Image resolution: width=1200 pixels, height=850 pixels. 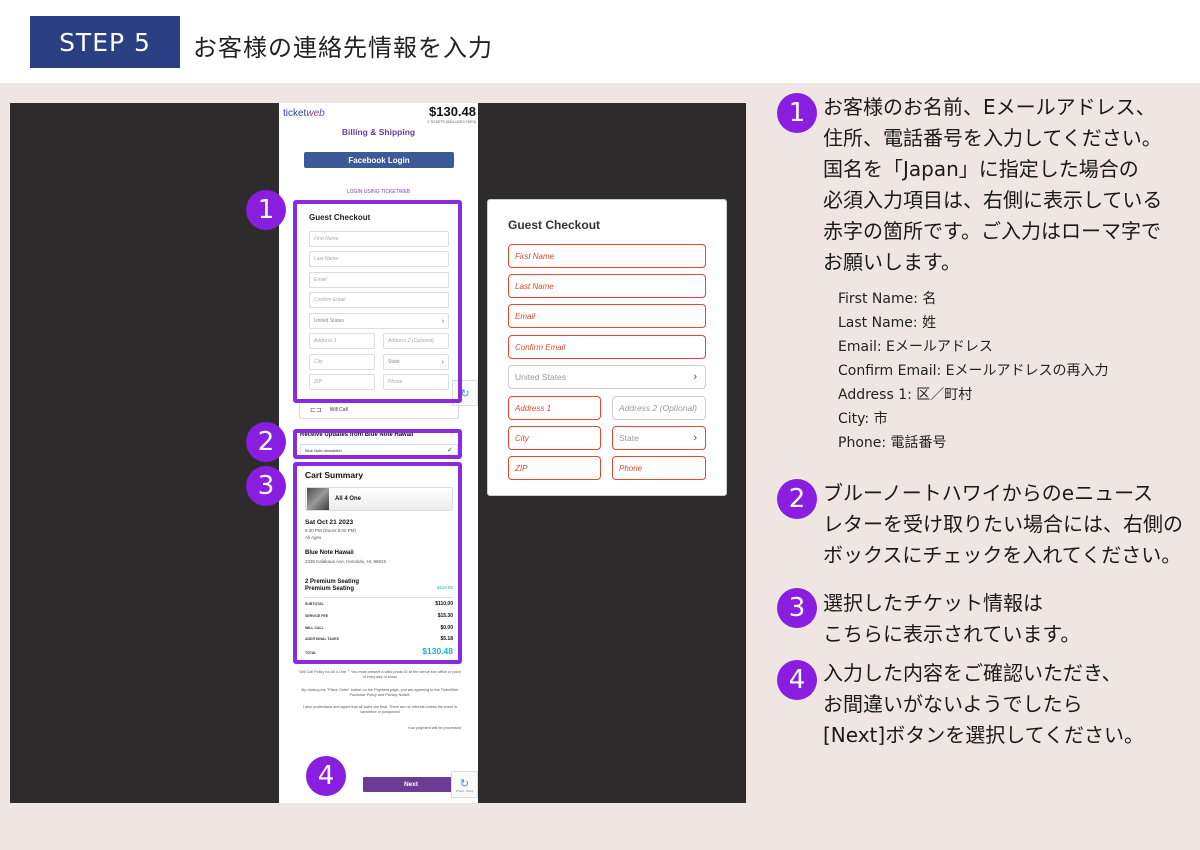 I want to click on order-total: $130.48, so click(x=452, y=111).